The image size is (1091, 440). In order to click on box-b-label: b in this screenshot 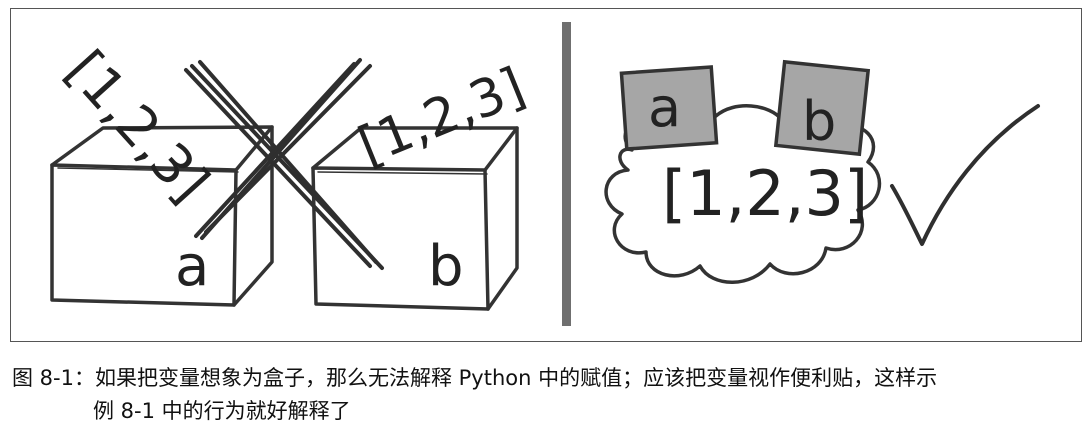, I will do `click(446, 266)`.